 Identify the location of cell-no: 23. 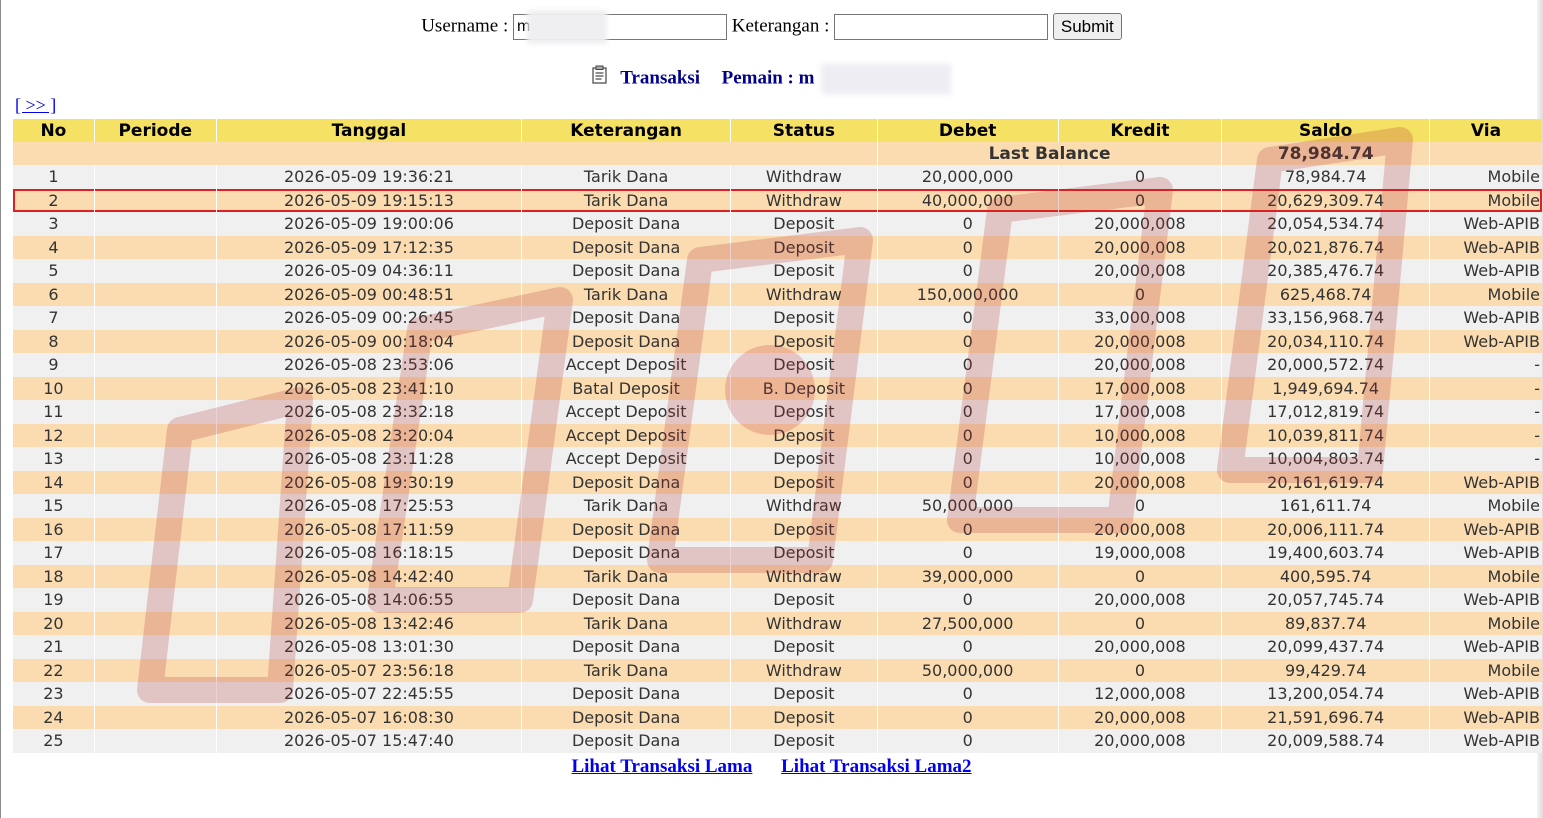
(53, 694).